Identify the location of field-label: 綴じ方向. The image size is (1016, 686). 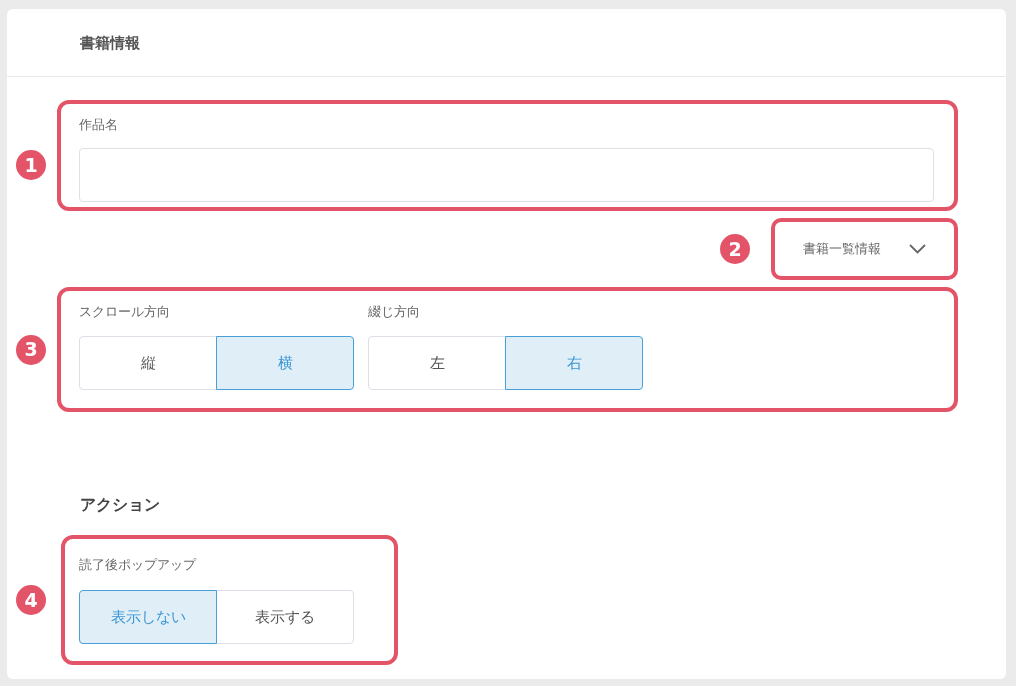
(394, 312).